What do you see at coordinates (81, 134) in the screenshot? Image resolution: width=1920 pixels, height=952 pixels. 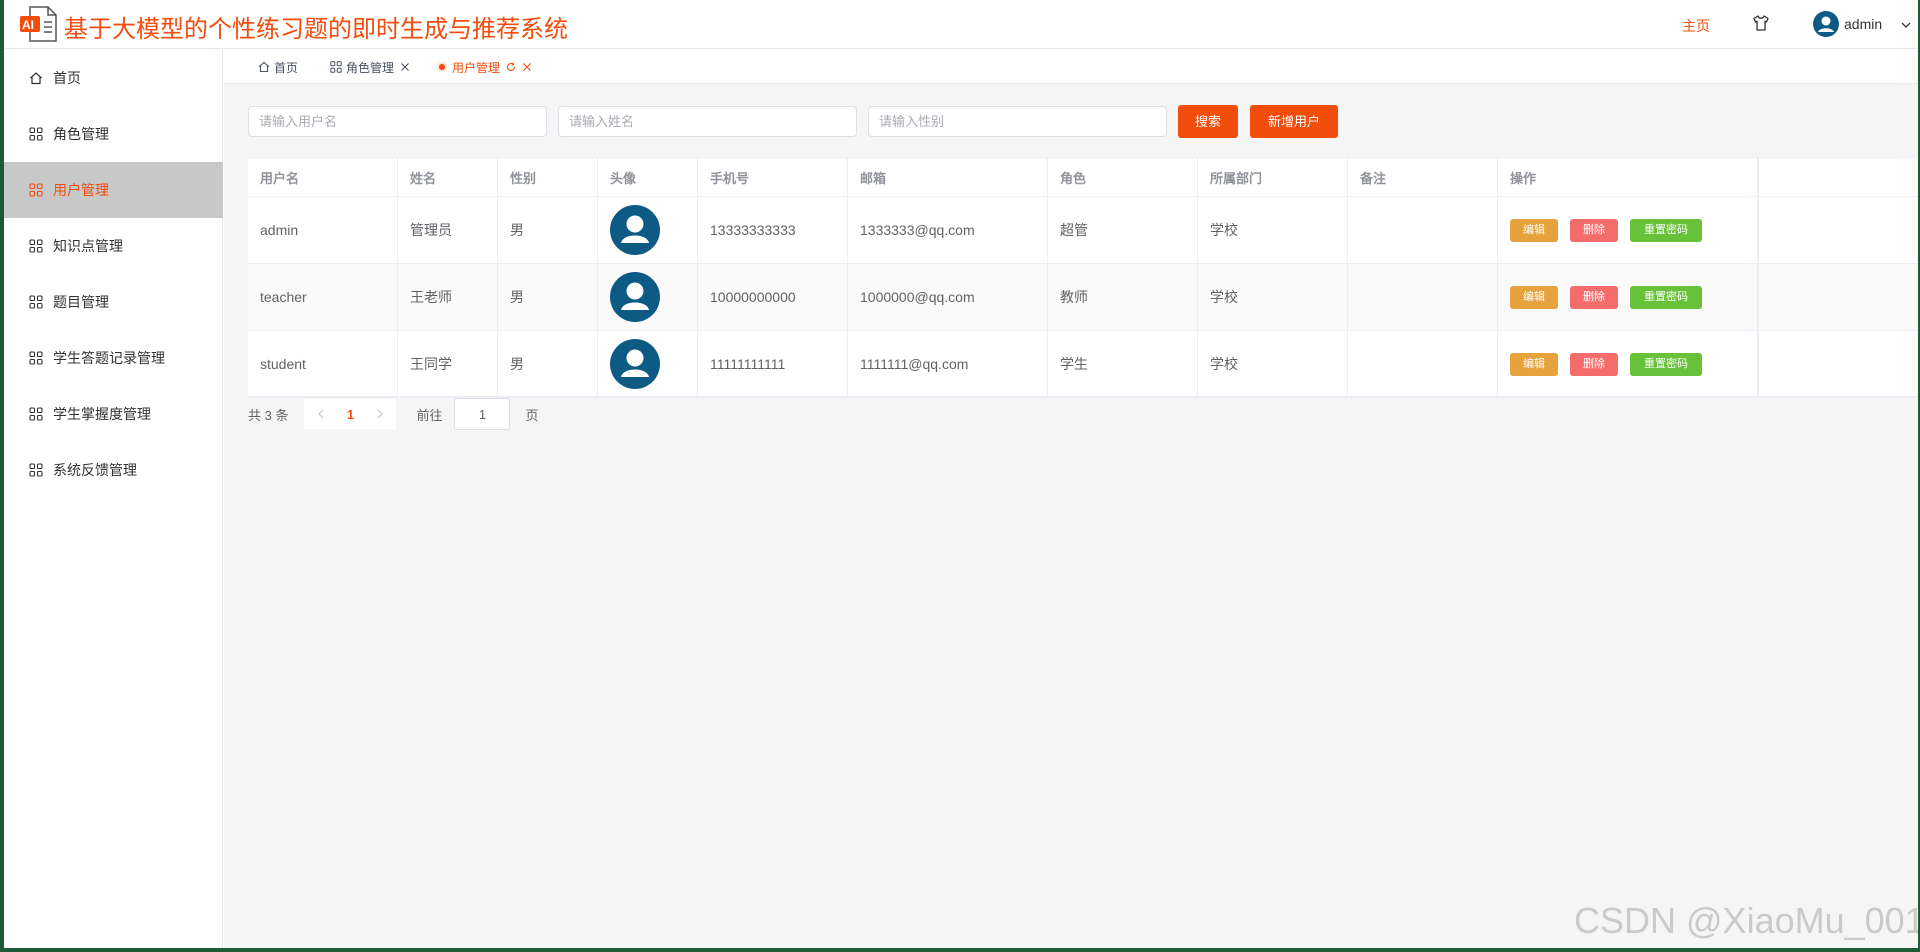 I see `sidebar-item-label: 角色管理` at bounding box center [81, 134].